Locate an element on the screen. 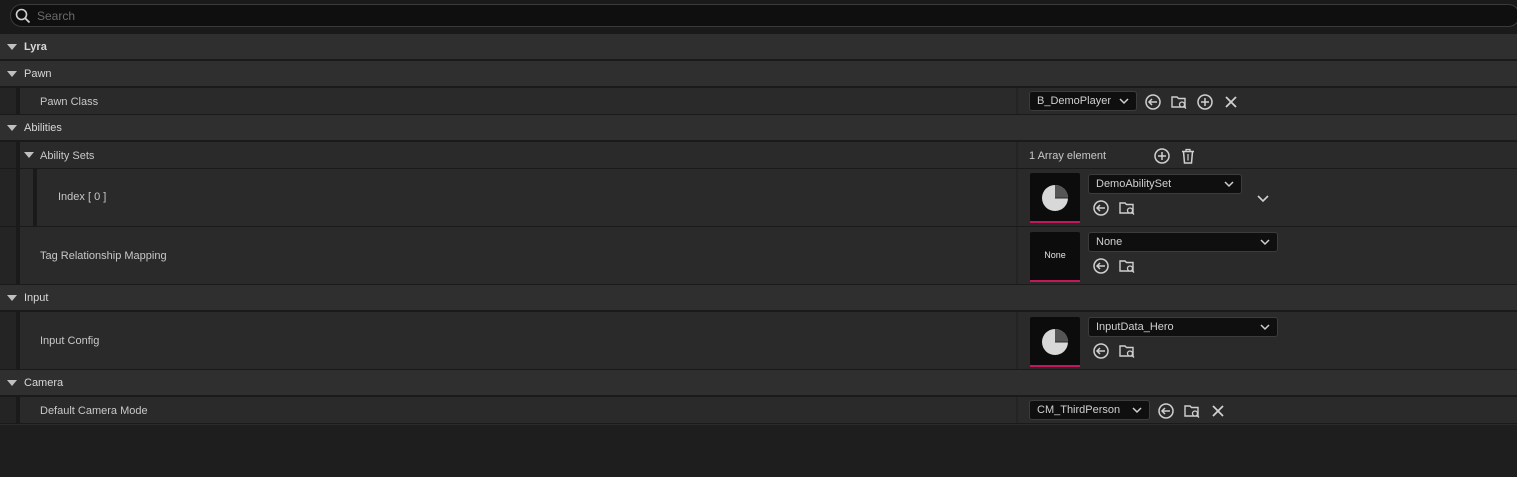  search-bar is located at coordinates (758, 16).